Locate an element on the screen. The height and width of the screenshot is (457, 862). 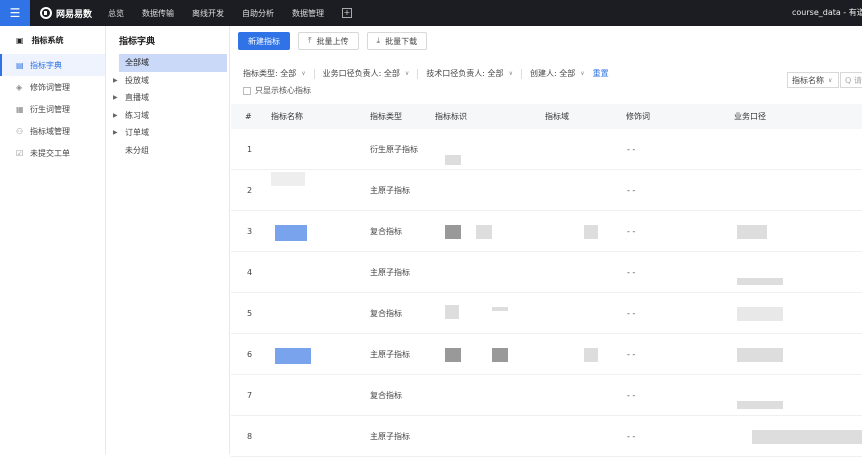
reset-button: 重置 is located at coordinates (601, 73).